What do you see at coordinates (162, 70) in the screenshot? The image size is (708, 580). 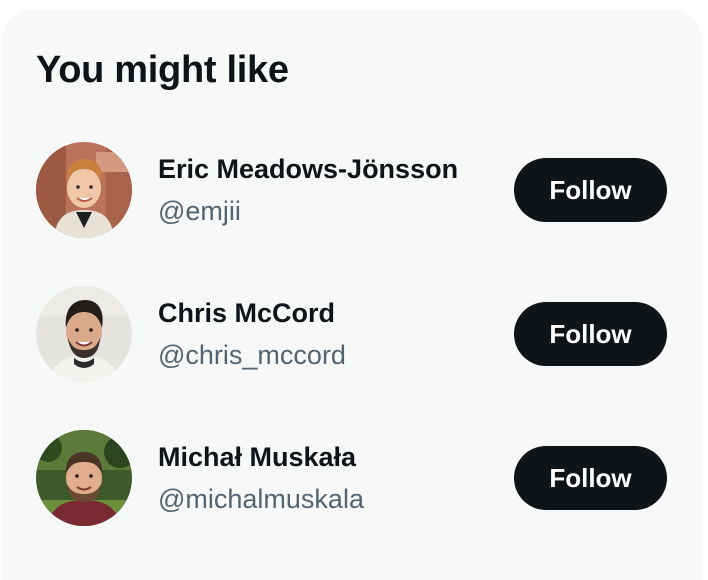 I see `widget-title: You might like` at bounding box center [162, 70].